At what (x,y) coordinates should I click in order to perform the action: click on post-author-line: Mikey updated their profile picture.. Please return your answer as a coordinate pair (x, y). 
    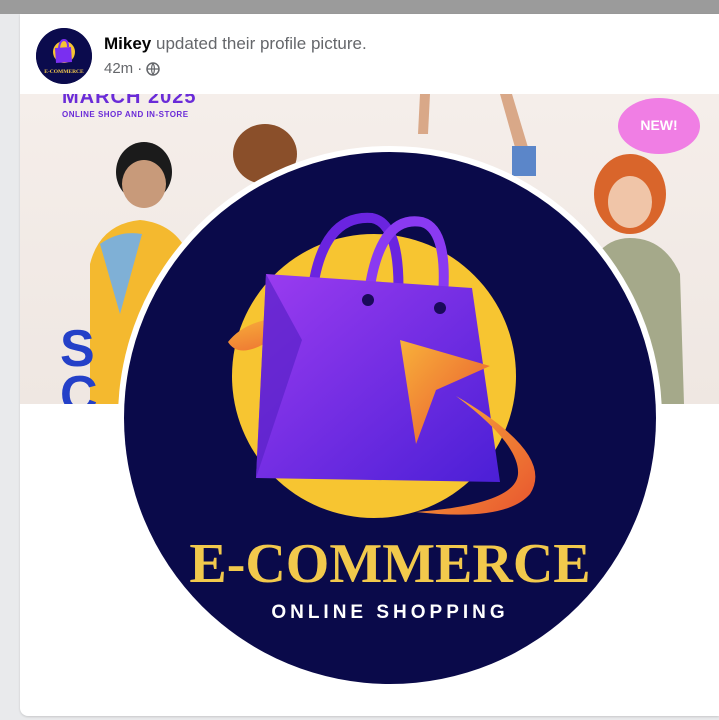
    Looking at the image, I should click on (235, 44).